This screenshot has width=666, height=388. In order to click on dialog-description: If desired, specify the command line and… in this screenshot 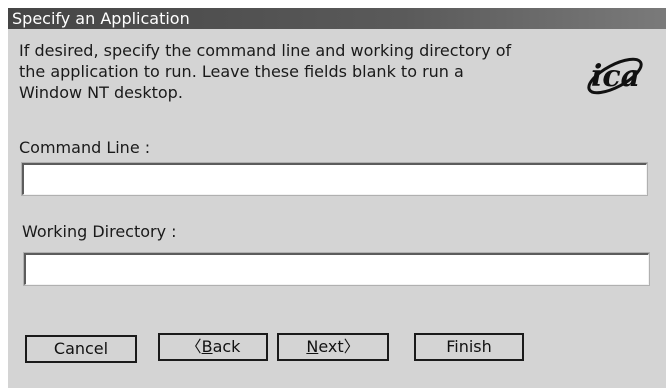, I will do `click(289, 71)`.